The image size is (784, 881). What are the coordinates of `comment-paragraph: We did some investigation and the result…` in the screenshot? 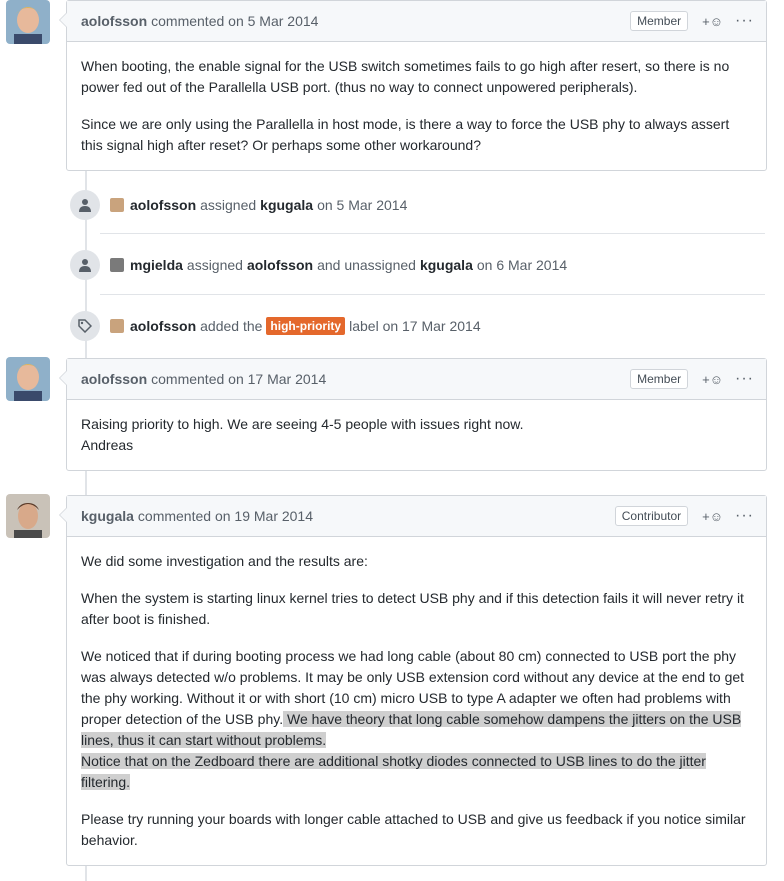 It's located at (224, 561).